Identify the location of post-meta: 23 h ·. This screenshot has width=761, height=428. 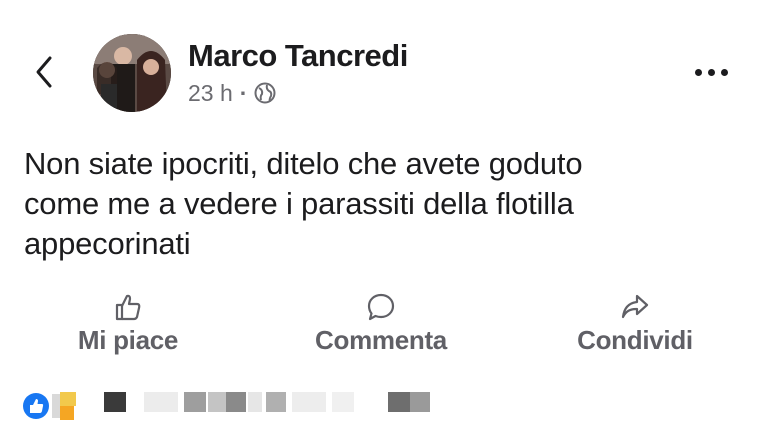
(232, 93).